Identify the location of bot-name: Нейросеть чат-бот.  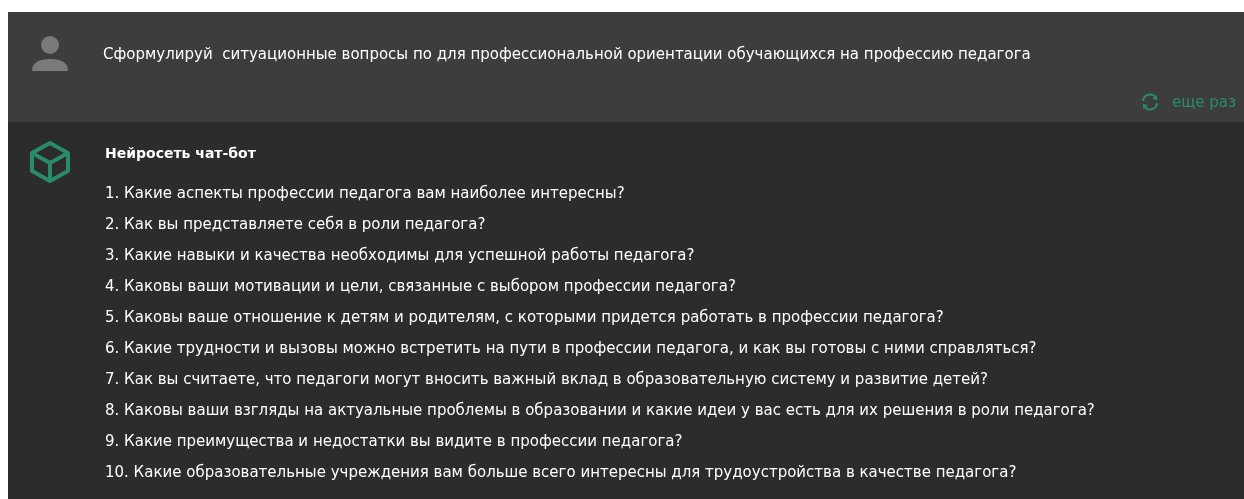
(181, 153).